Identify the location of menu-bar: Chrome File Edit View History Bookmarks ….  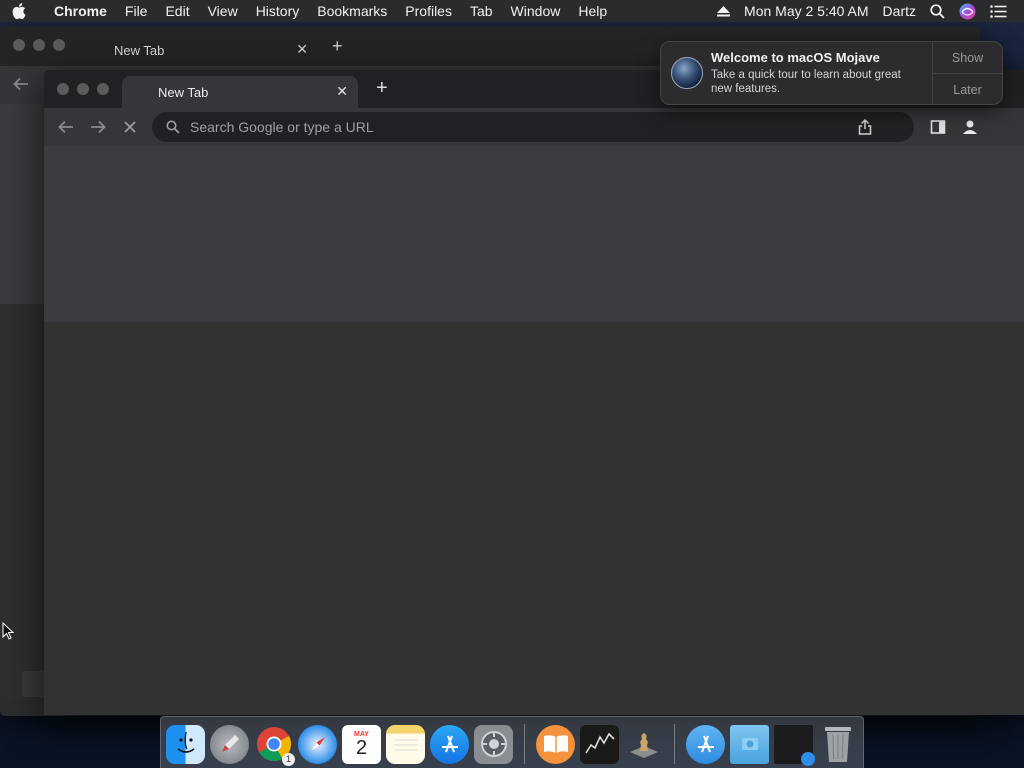
(512, 11).